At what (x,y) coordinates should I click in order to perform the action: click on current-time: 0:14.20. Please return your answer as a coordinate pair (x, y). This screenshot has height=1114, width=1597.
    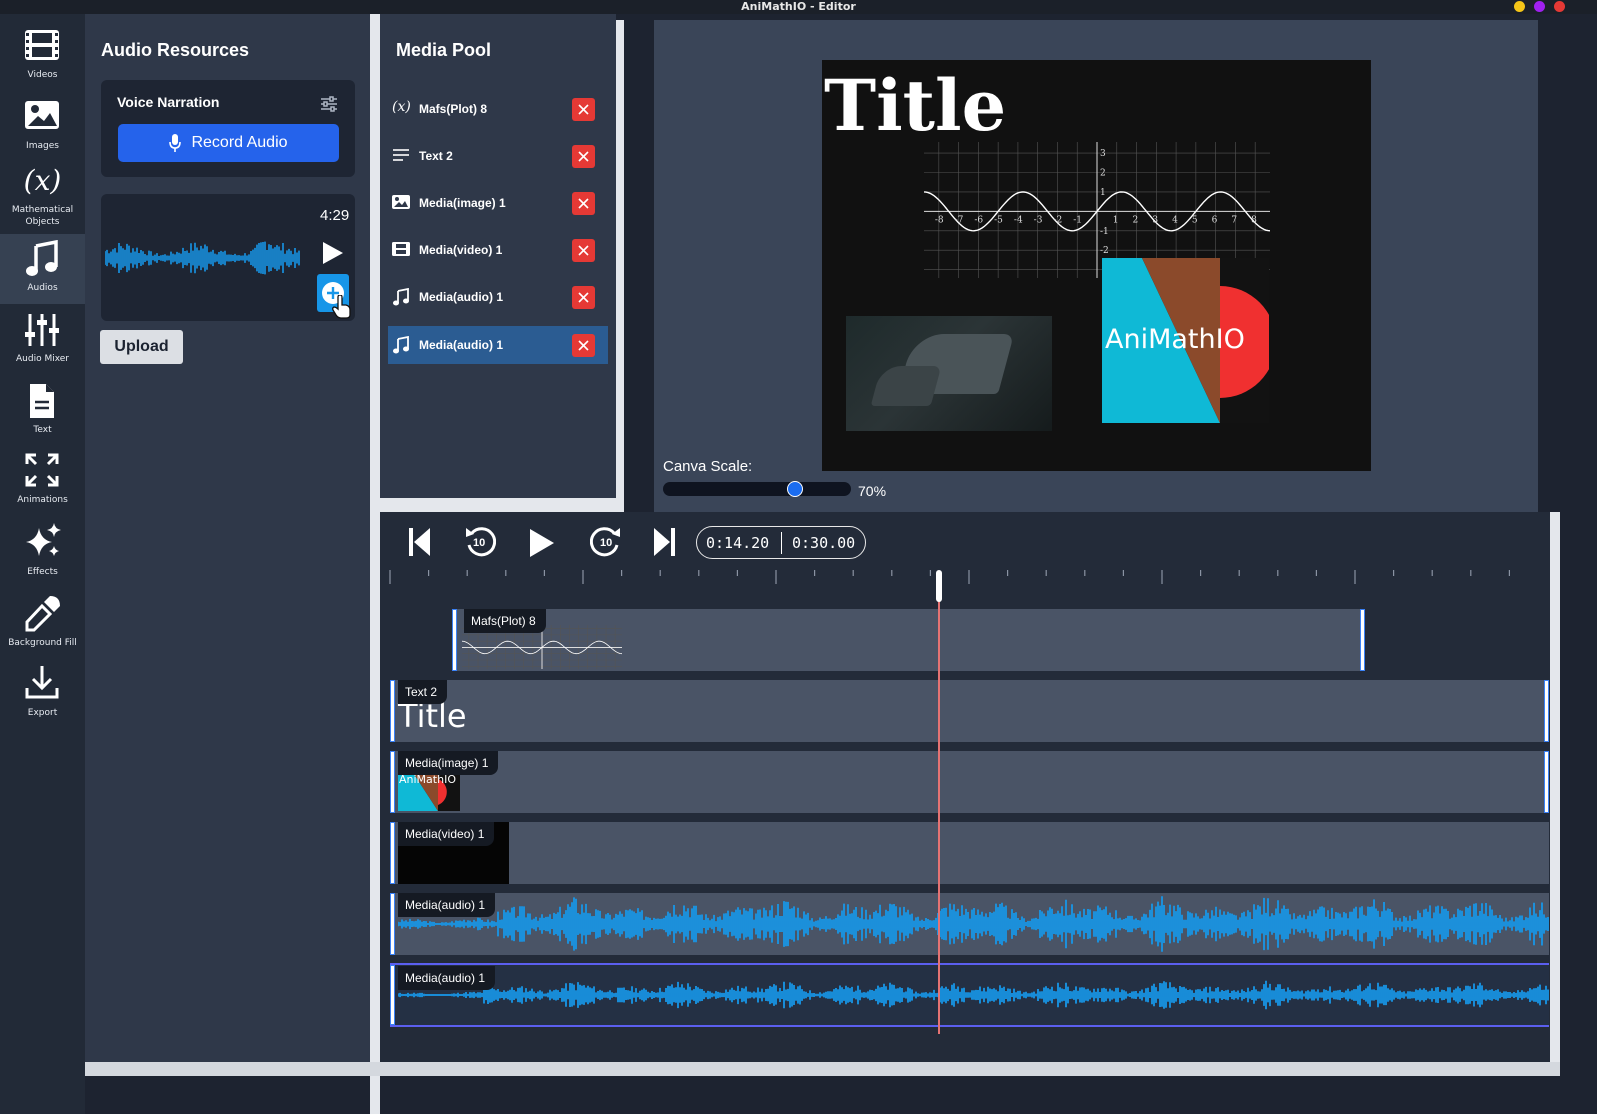
    Looking at the image, I should click on (738, 543).